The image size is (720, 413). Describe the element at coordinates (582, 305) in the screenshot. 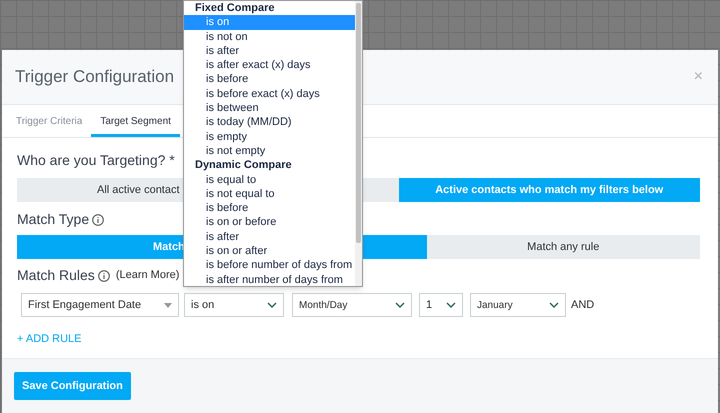

I see `conjunction-label: AND` at that location.